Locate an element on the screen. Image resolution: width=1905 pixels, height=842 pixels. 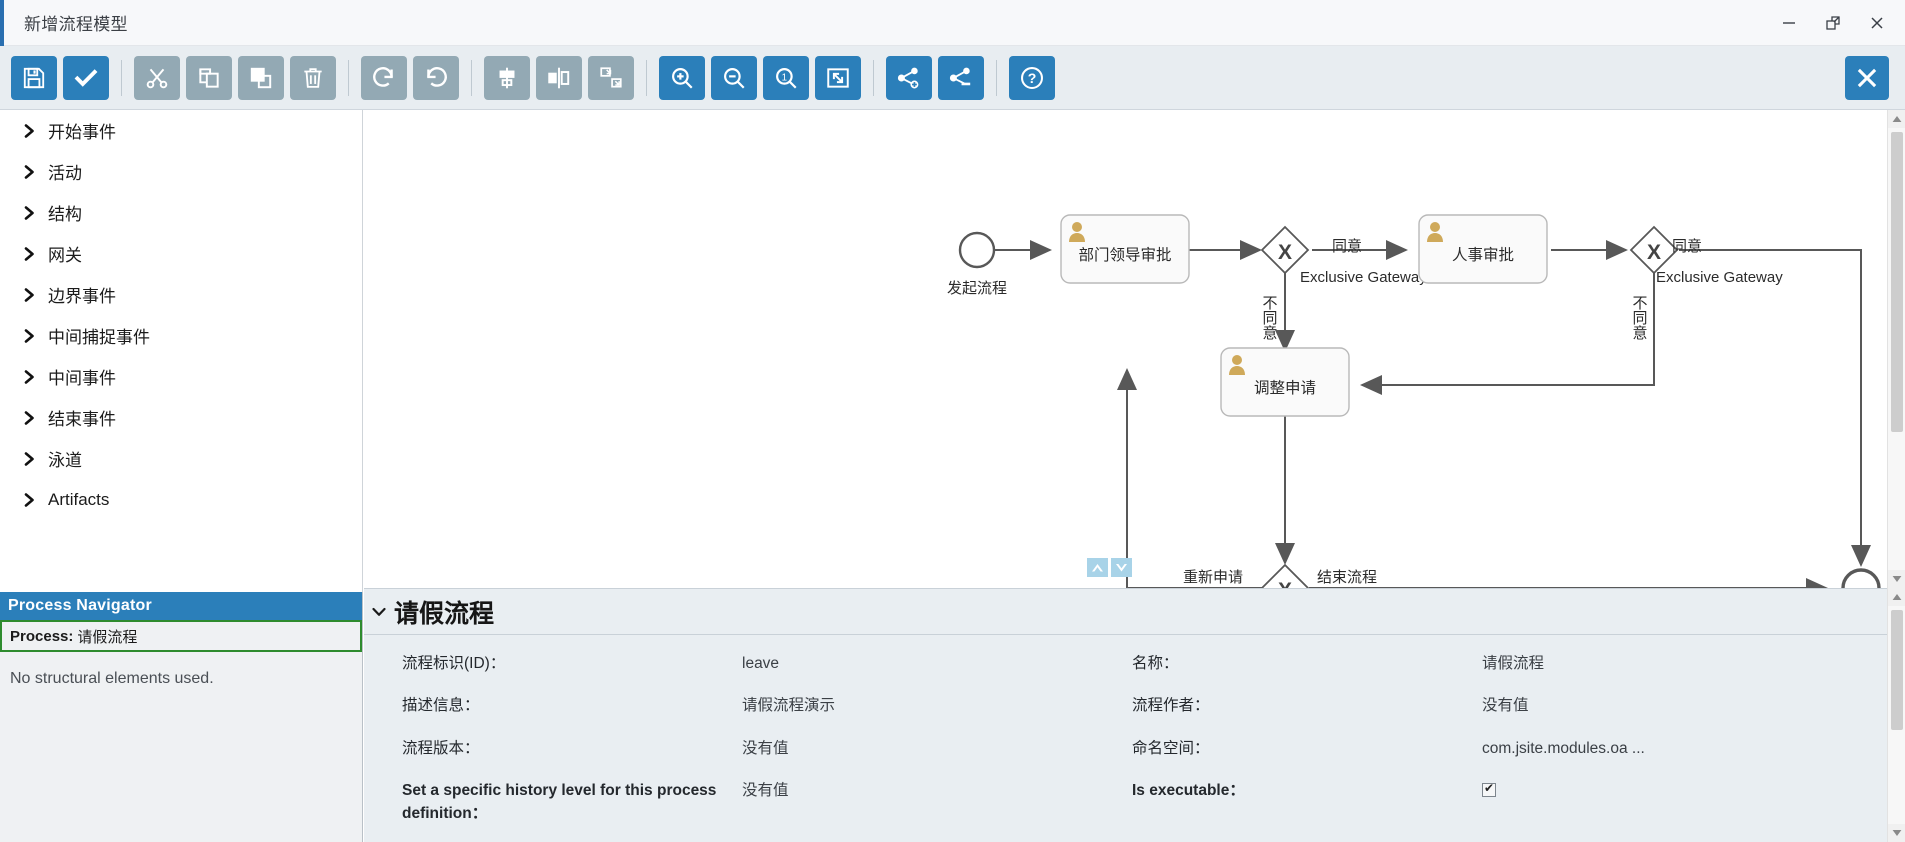
palette-group-swimlane: 泳道 is located at coordinates (181, 458).